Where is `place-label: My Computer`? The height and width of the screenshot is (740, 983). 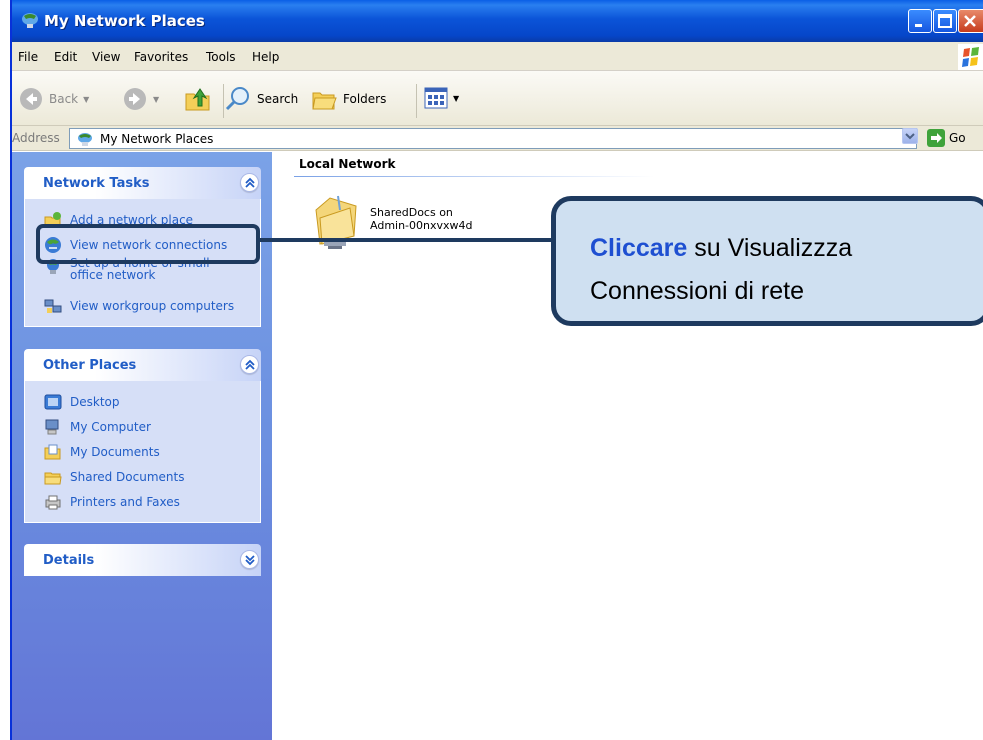
place-label: My Computer is located at coordinates (110, 426).